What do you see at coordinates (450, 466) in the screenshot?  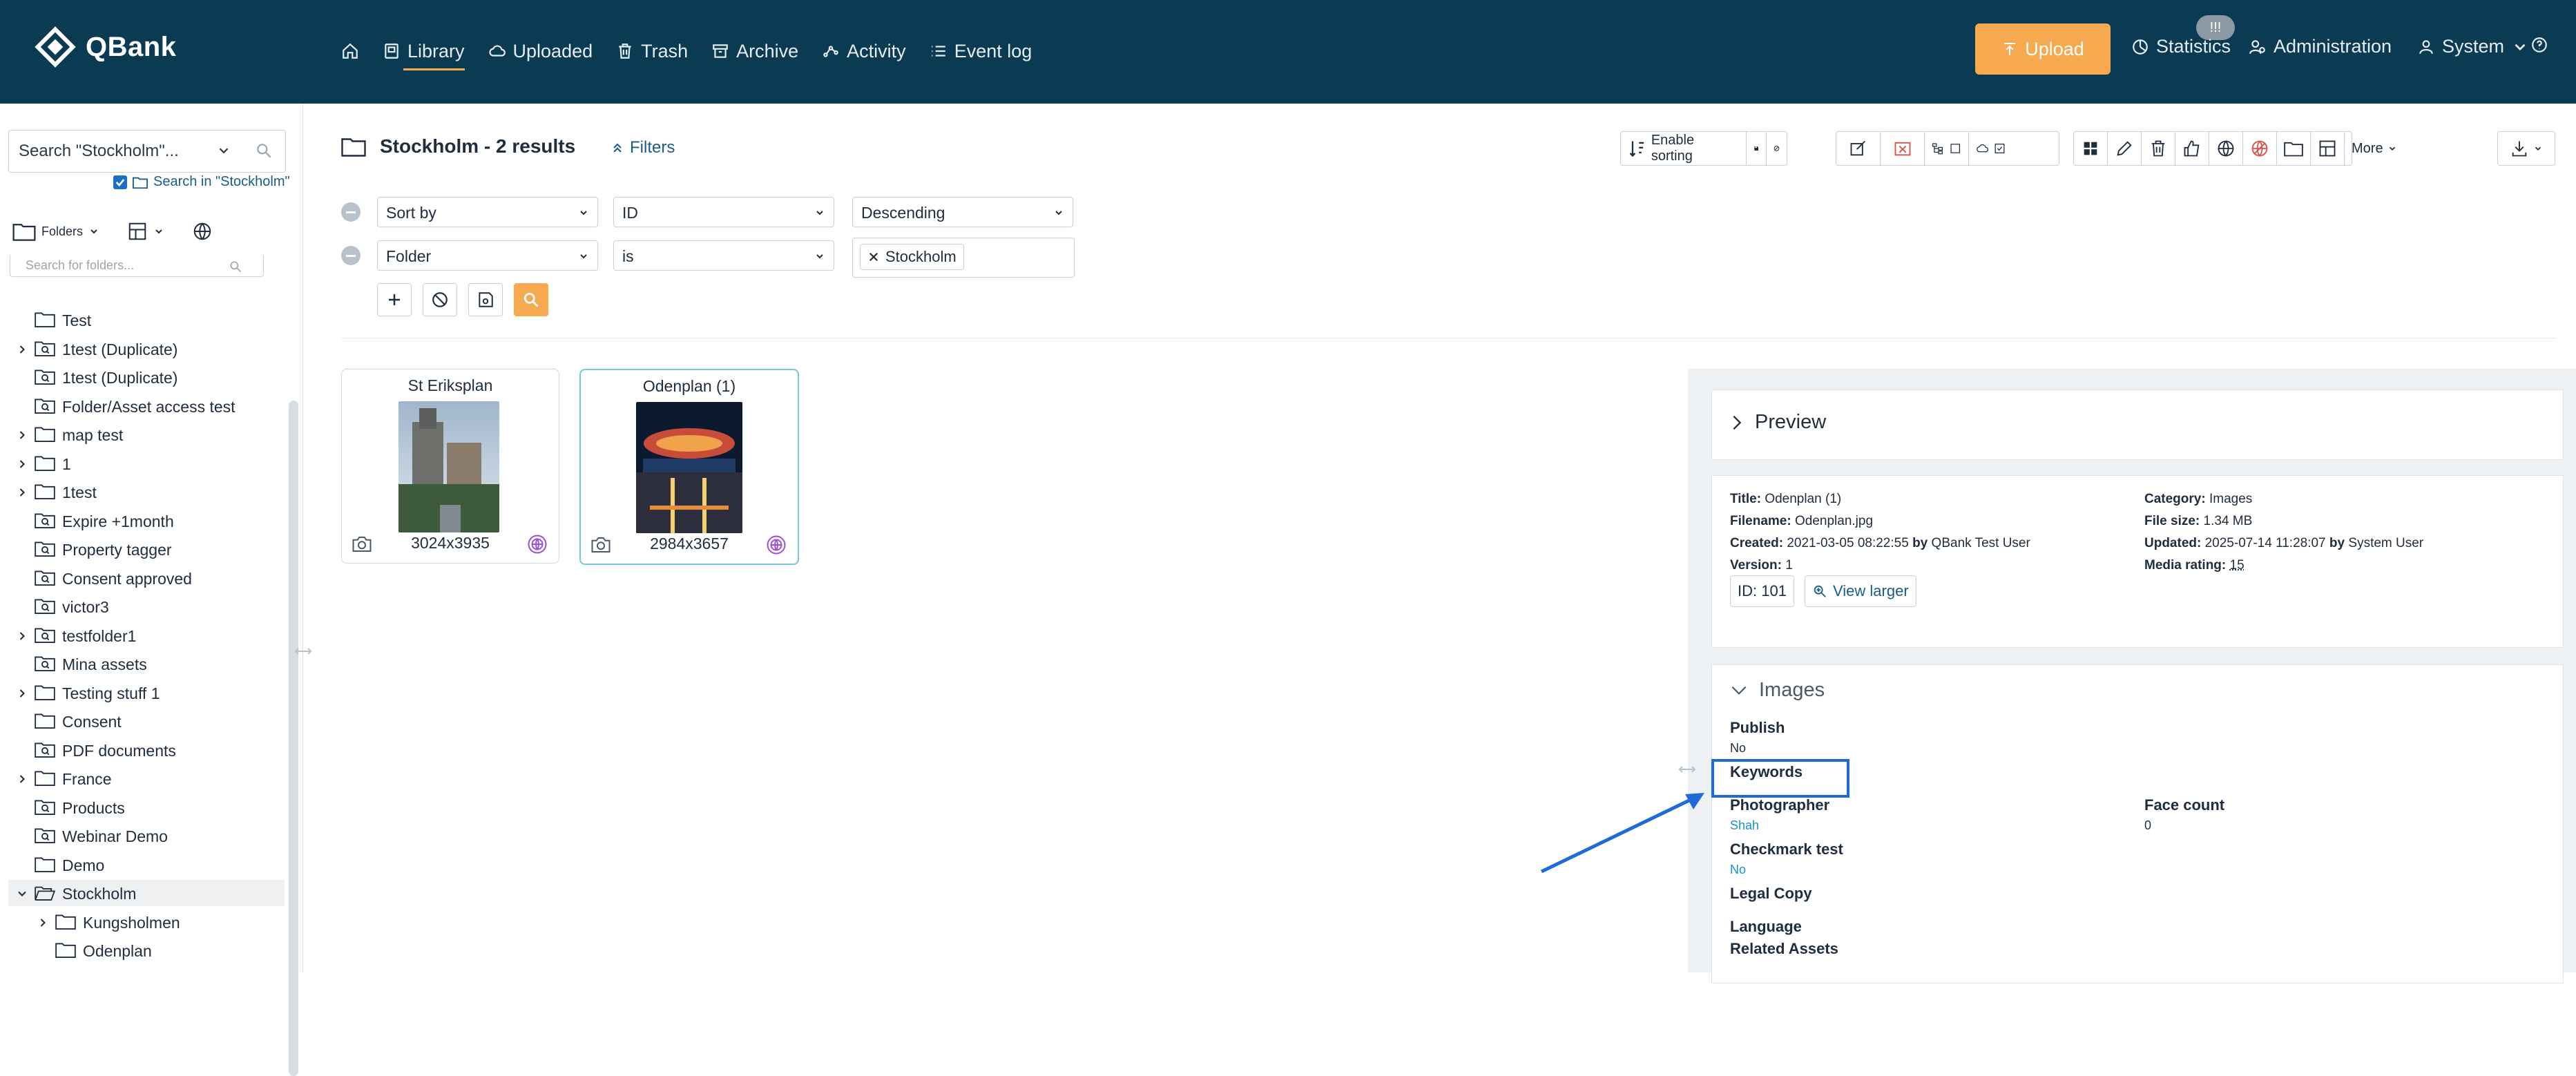 I see `asset-card: St Eriksplan 3024x3935` at bounding box center [450, 466].